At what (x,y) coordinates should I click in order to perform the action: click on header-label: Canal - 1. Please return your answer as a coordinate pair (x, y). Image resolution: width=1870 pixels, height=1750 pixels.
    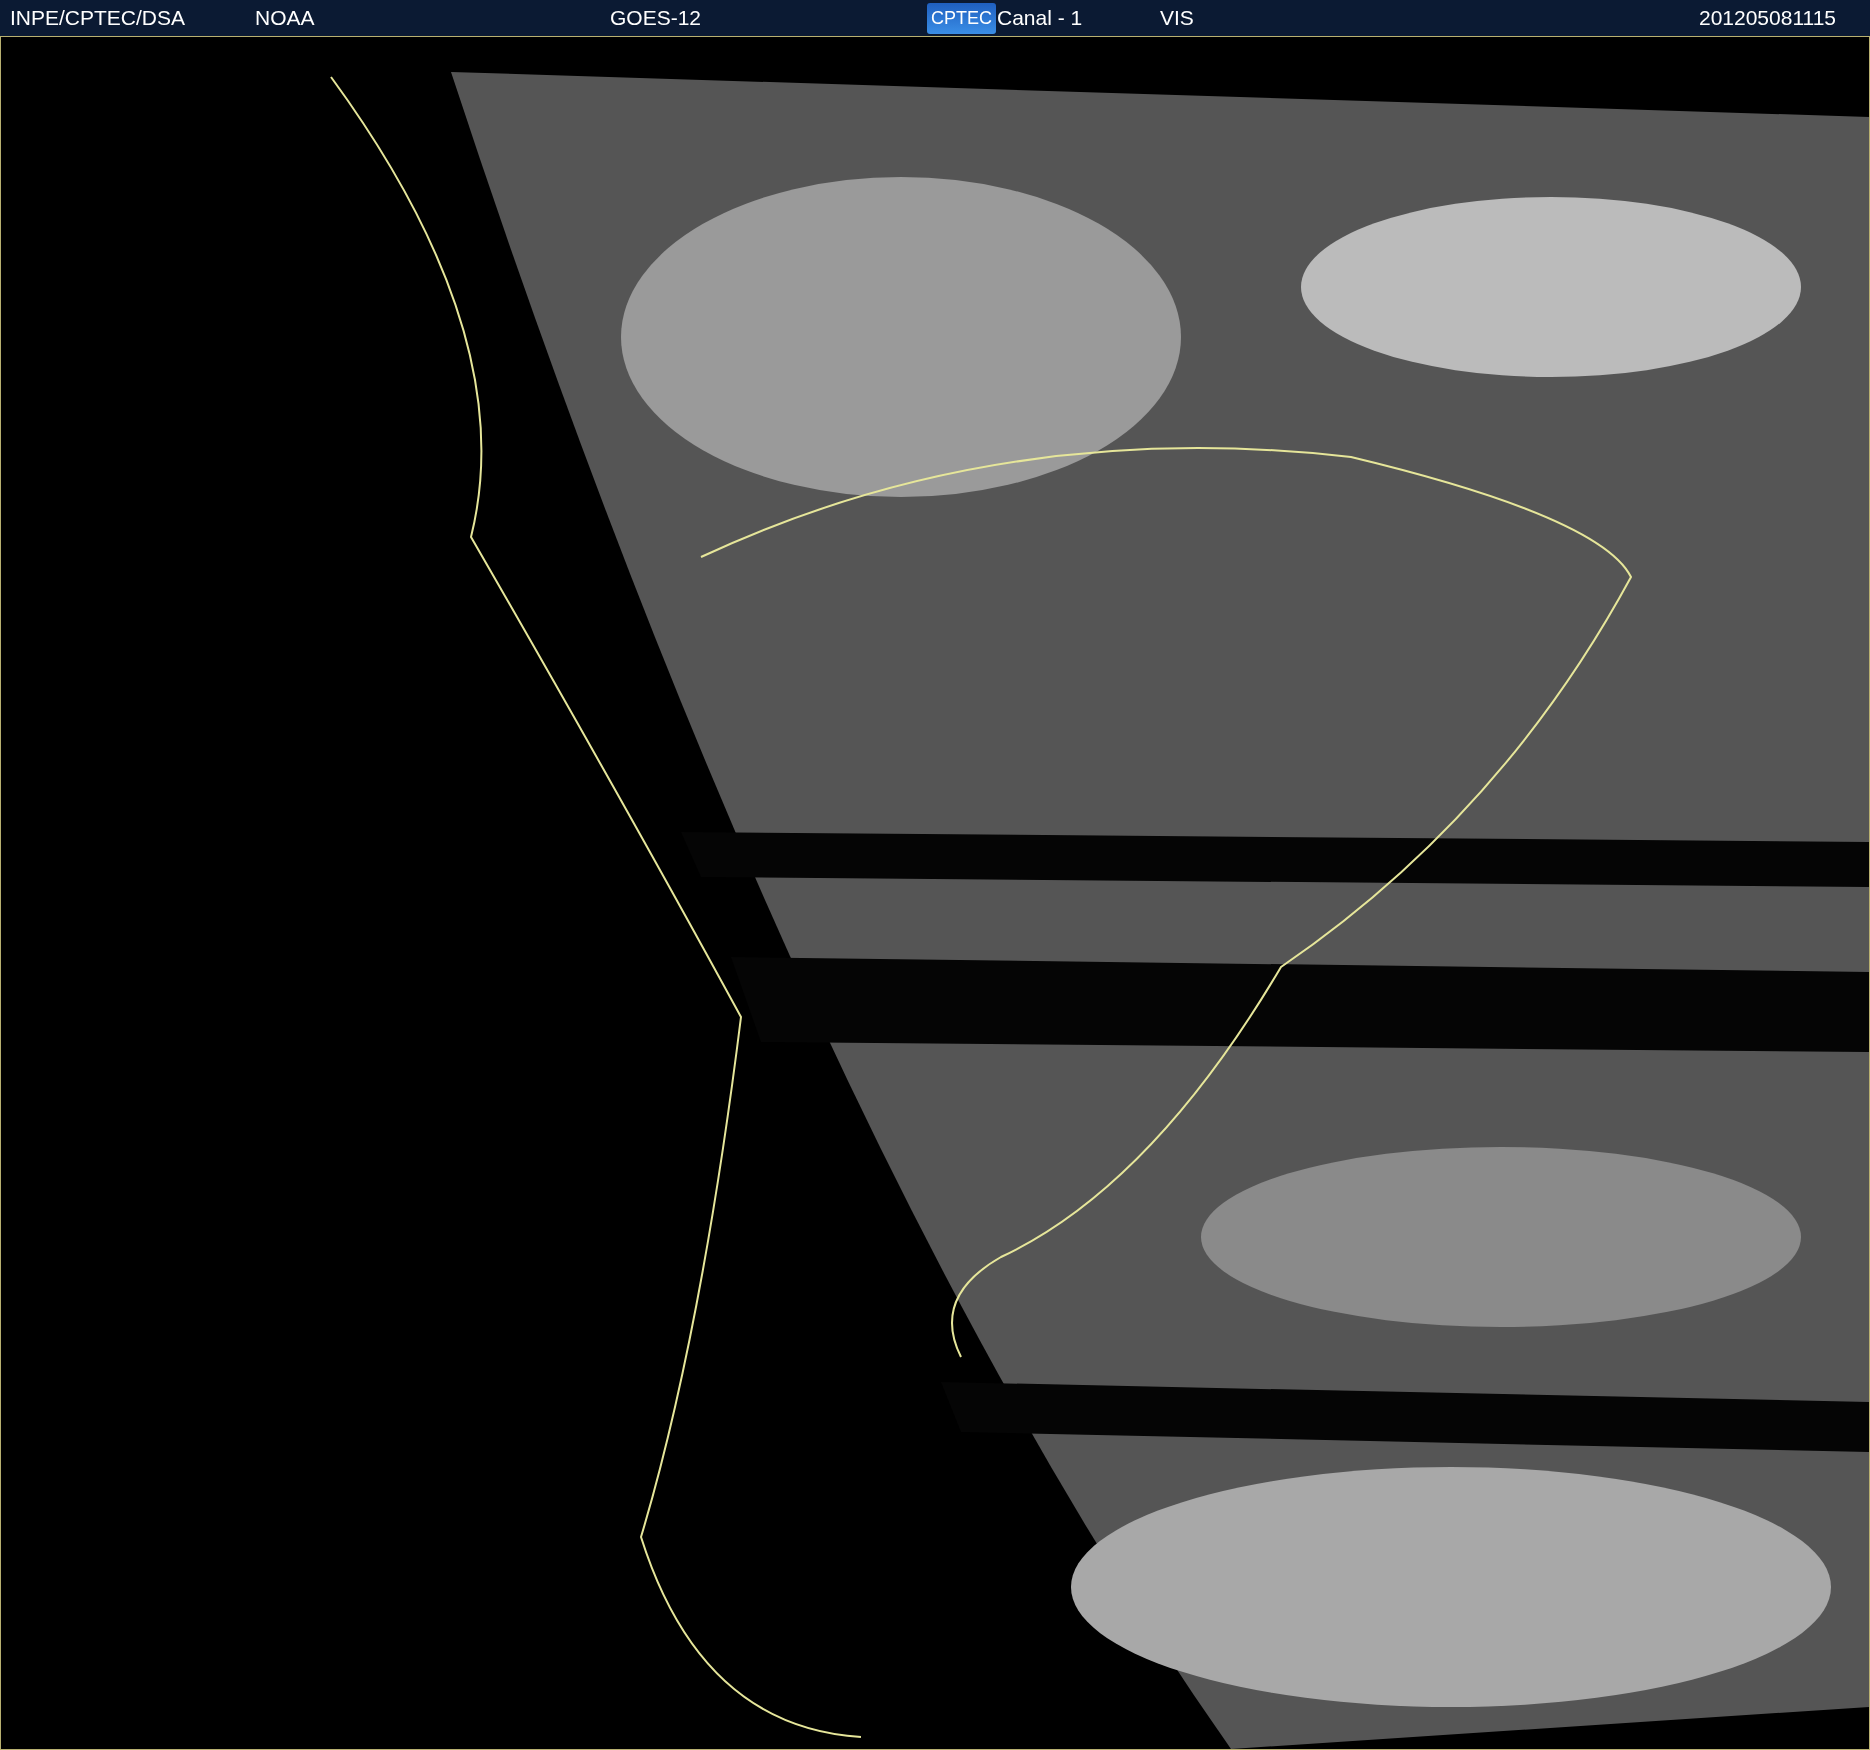
    Looking at the image, I should click on (1040, 18).